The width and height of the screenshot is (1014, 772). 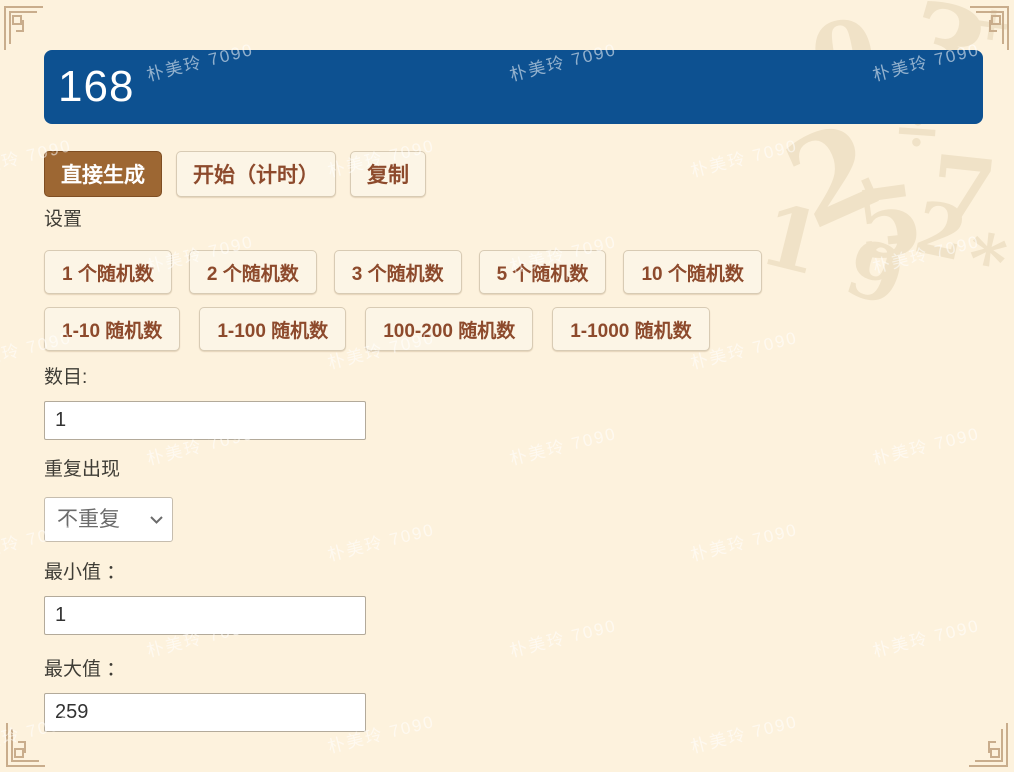 I want to click on generate-button: 直接生成, so click(x=103, y=174).